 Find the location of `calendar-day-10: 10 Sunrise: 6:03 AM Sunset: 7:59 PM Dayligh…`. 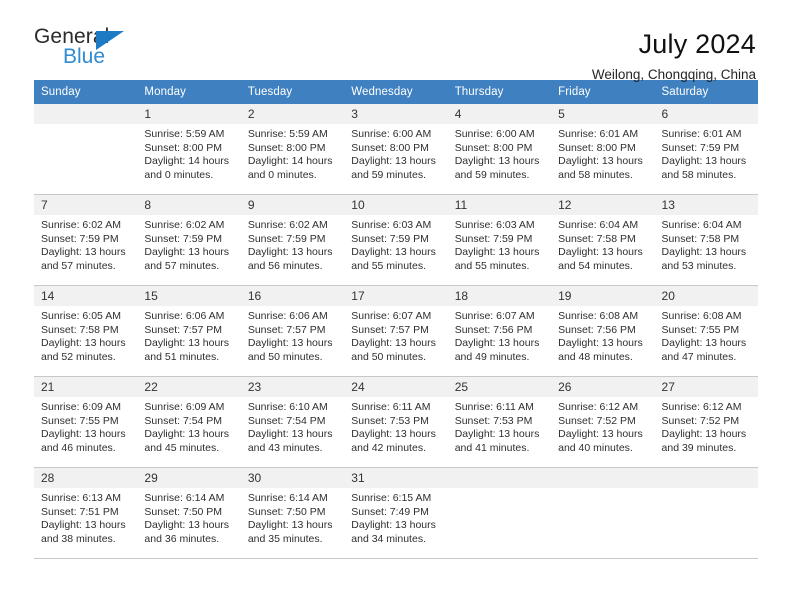

calendar-day-10: 10 Sunrise: 6:03 AM Sunset: 7:59 PM Dayligh… is located at coordinates (396, 240).